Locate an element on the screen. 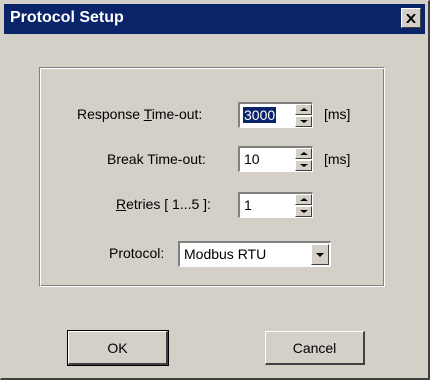  protocol-label: Protocol: is located at coordinates (137, 253).